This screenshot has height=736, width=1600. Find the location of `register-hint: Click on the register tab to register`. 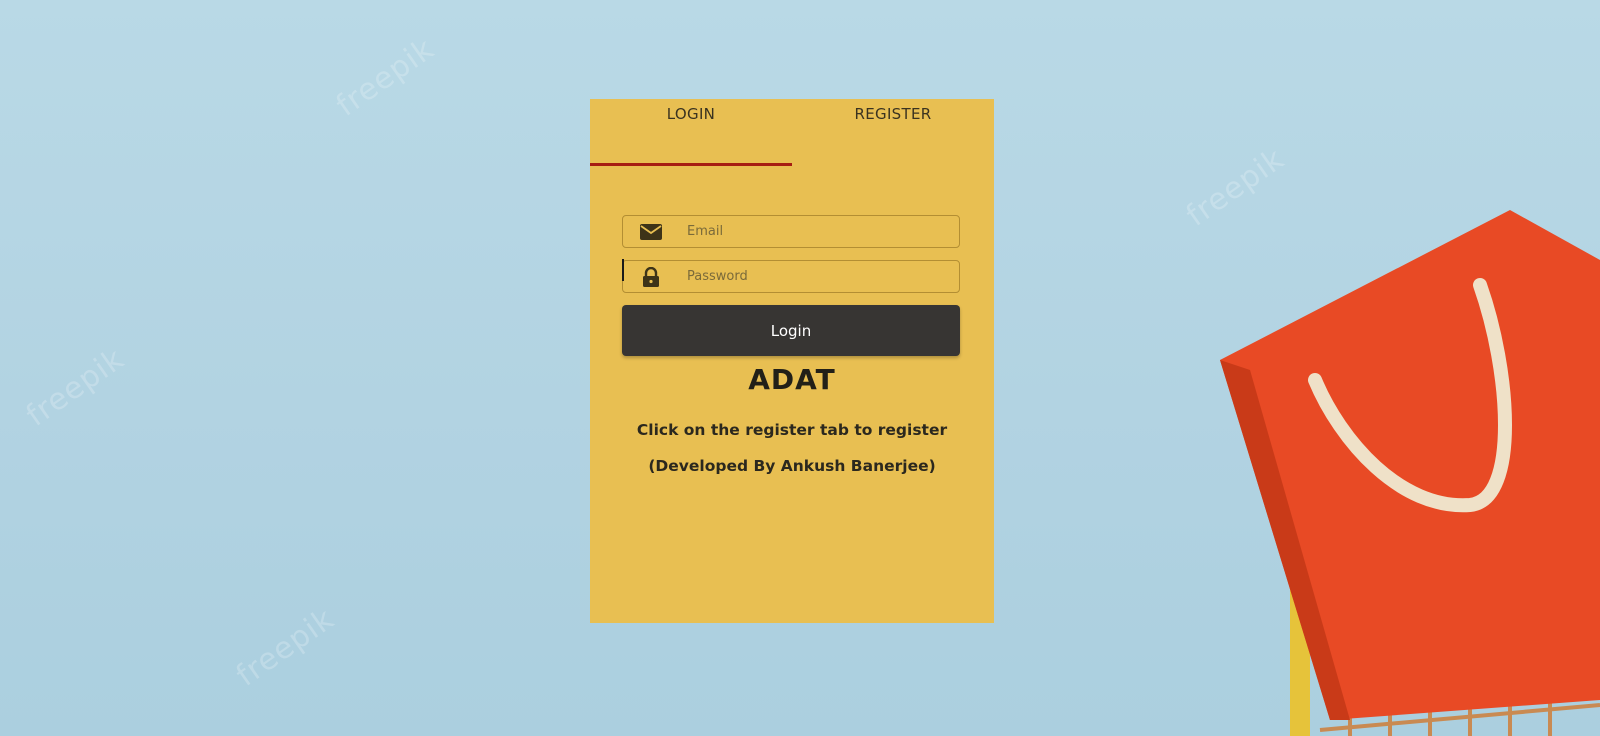

register-hint: Click on the register tab to register is located at coordinates (792, 430).